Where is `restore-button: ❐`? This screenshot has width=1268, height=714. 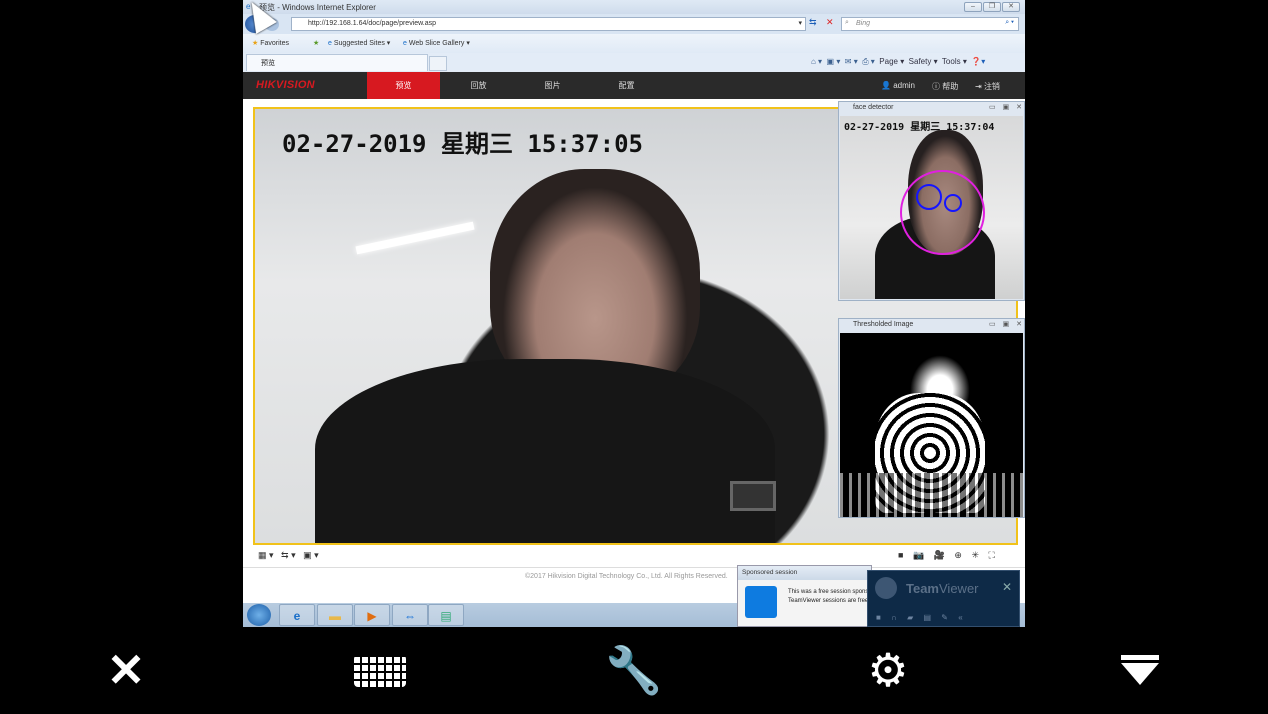 restore-button: ❐ is located at coordinates (992, 7).